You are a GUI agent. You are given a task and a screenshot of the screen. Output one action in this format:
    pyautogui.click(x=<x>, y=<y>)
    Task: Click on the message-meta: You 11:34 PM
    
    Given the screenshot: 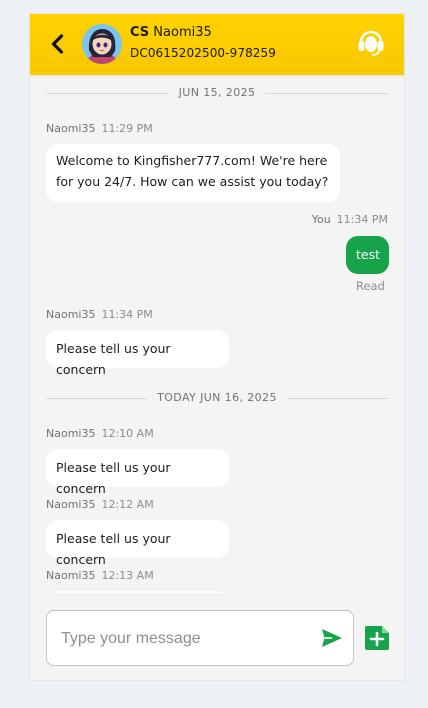 What is the action you would take?
    pyautogui.click(x=349, y=219)
    